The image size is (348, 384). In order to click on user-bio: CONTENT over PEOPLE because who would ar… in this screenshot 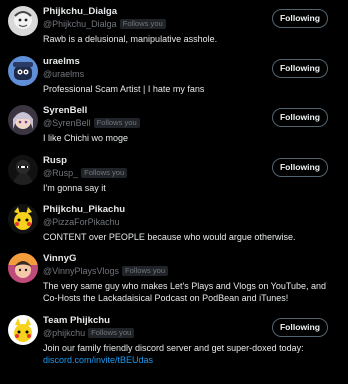, I will do `click(169, 237)`.